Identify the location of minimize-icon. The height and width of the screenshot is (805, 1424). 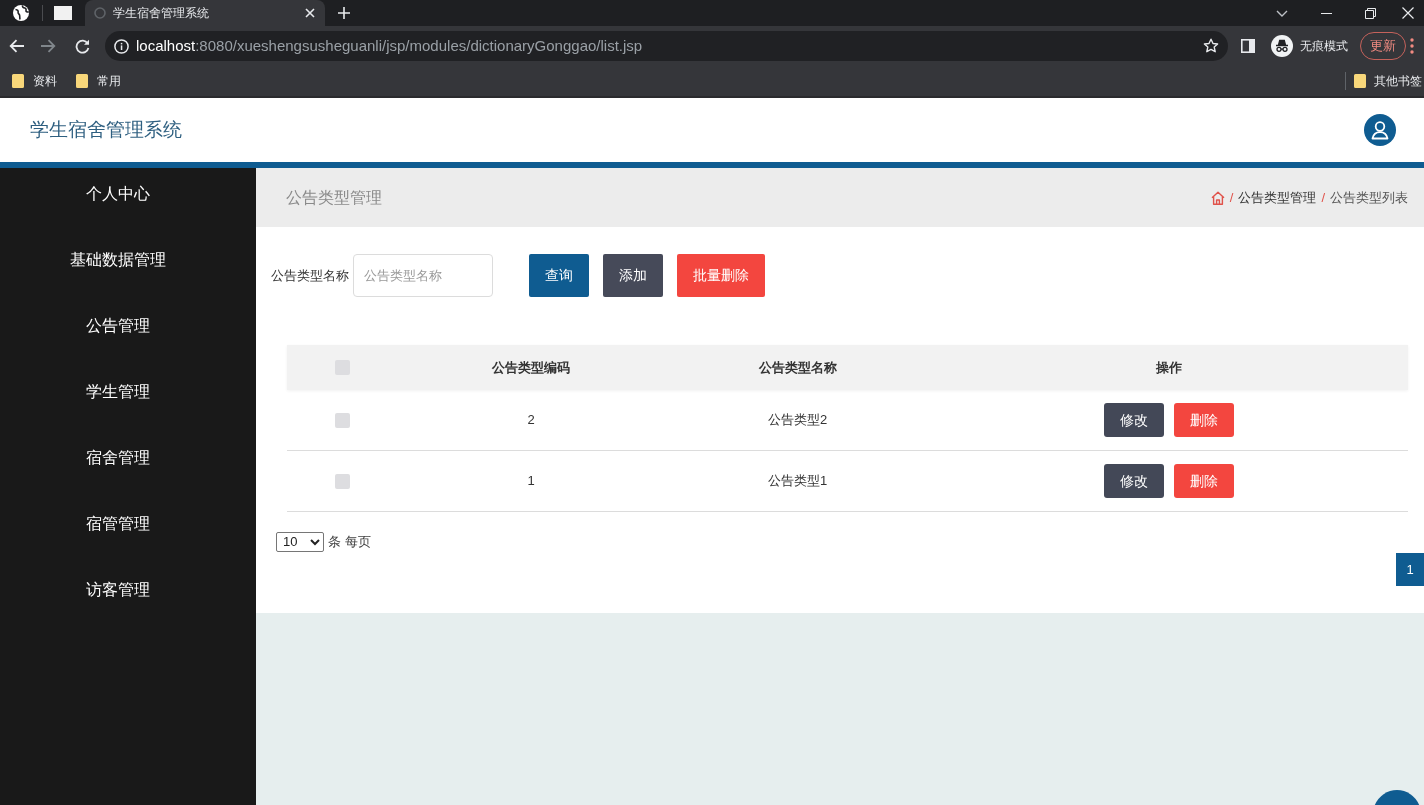
(1326, 13).